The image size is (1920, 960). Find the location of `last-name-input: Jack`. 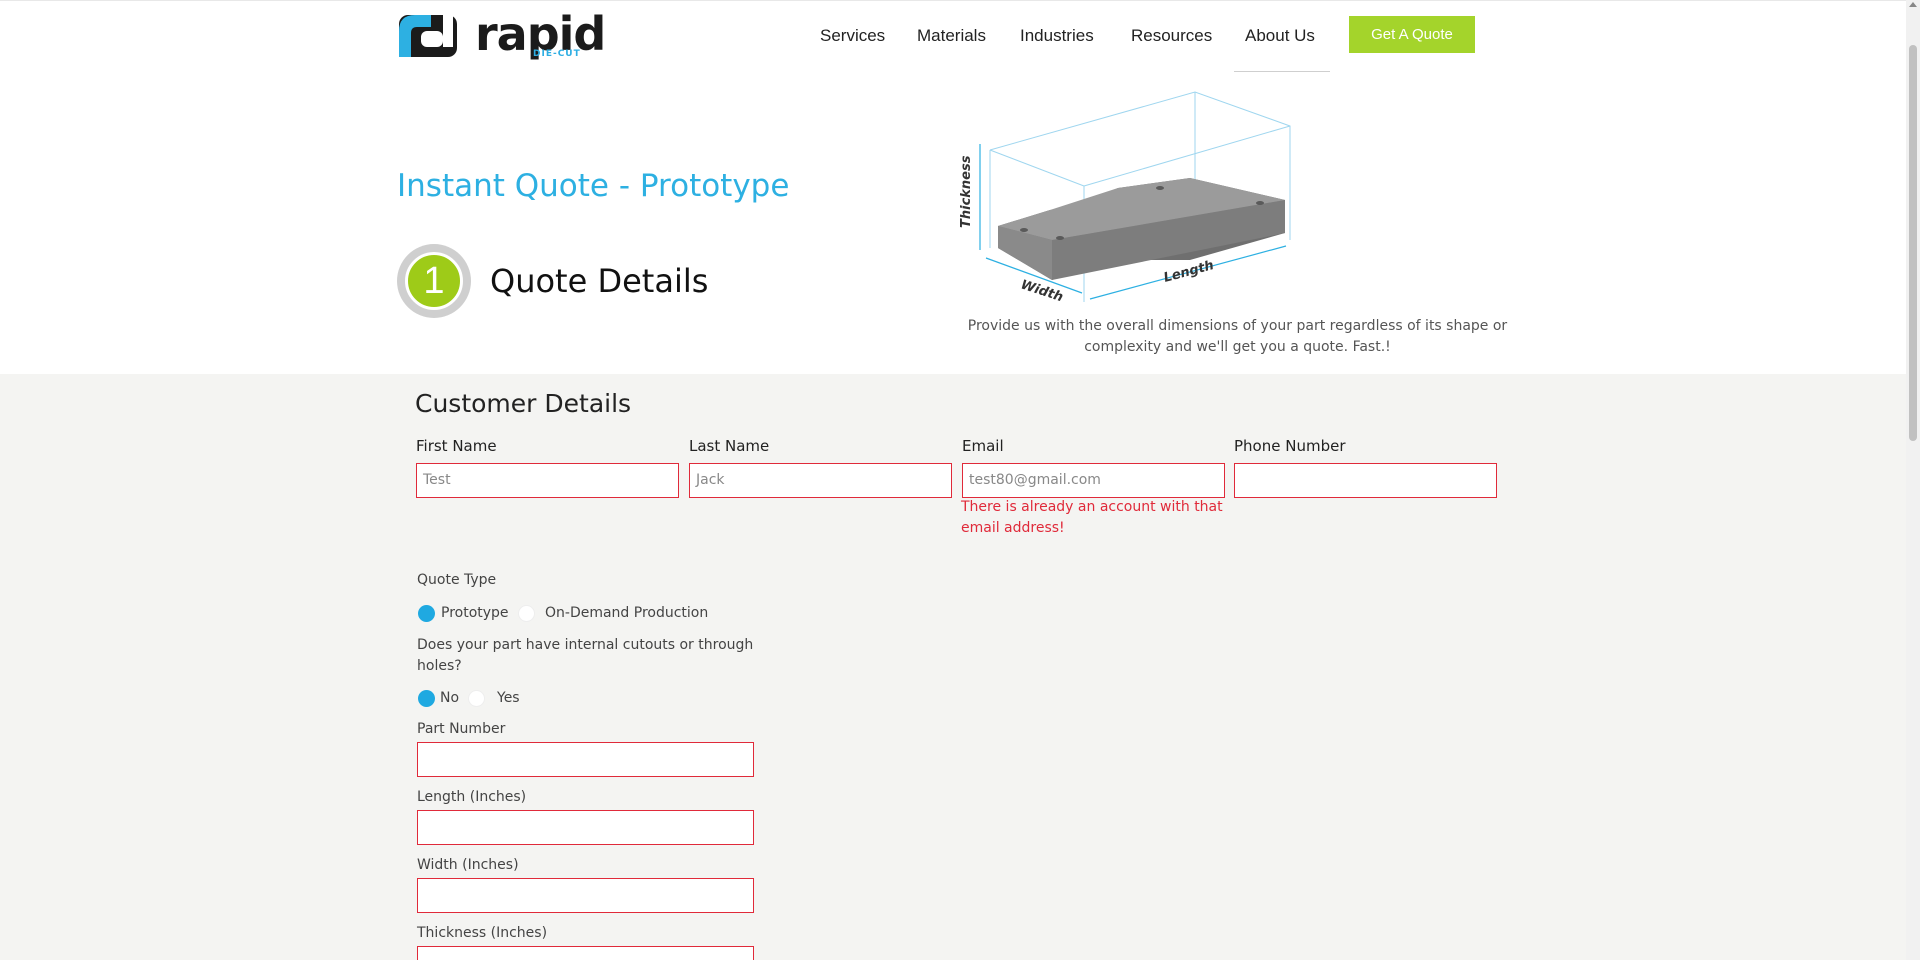

last-name-input: Jack is located at coordinates (820, 480).